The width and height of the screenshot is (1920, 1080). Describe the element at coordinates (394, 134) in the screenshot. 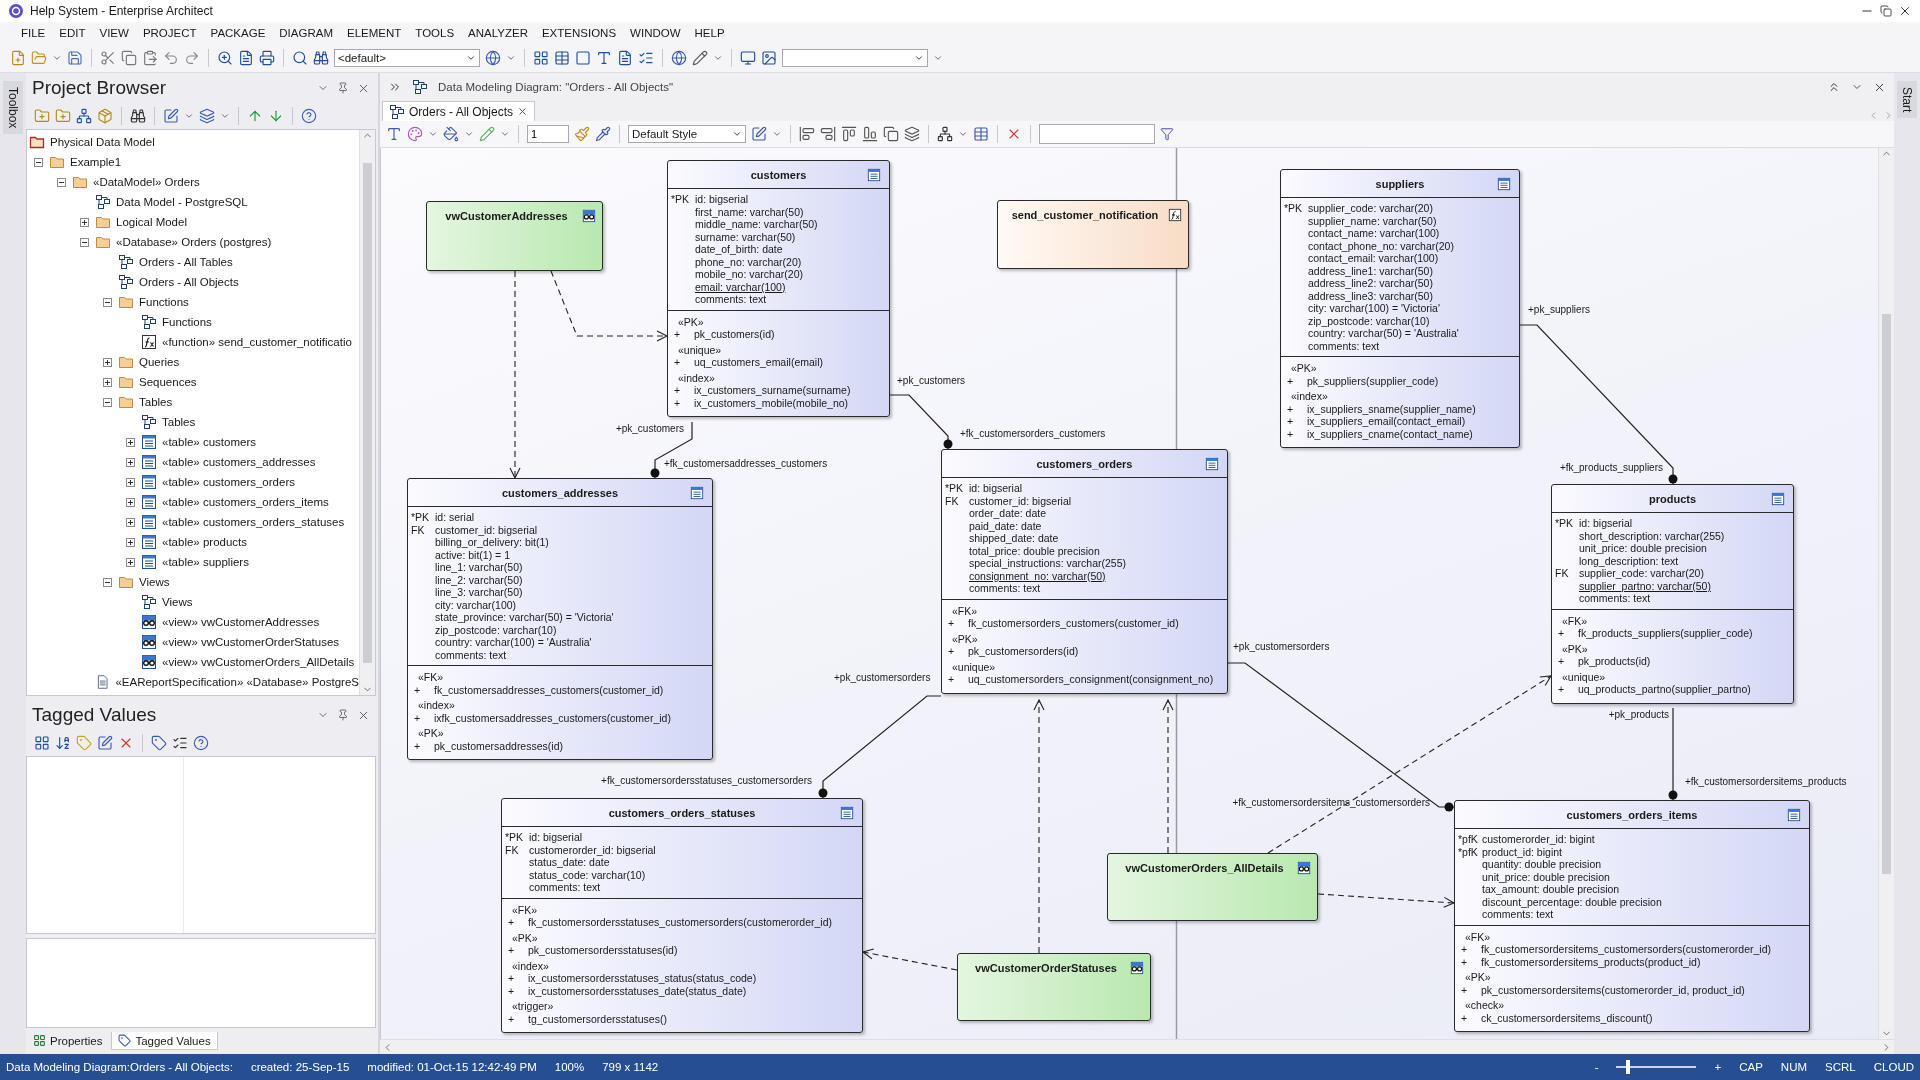

I see `font-icon` at that location.